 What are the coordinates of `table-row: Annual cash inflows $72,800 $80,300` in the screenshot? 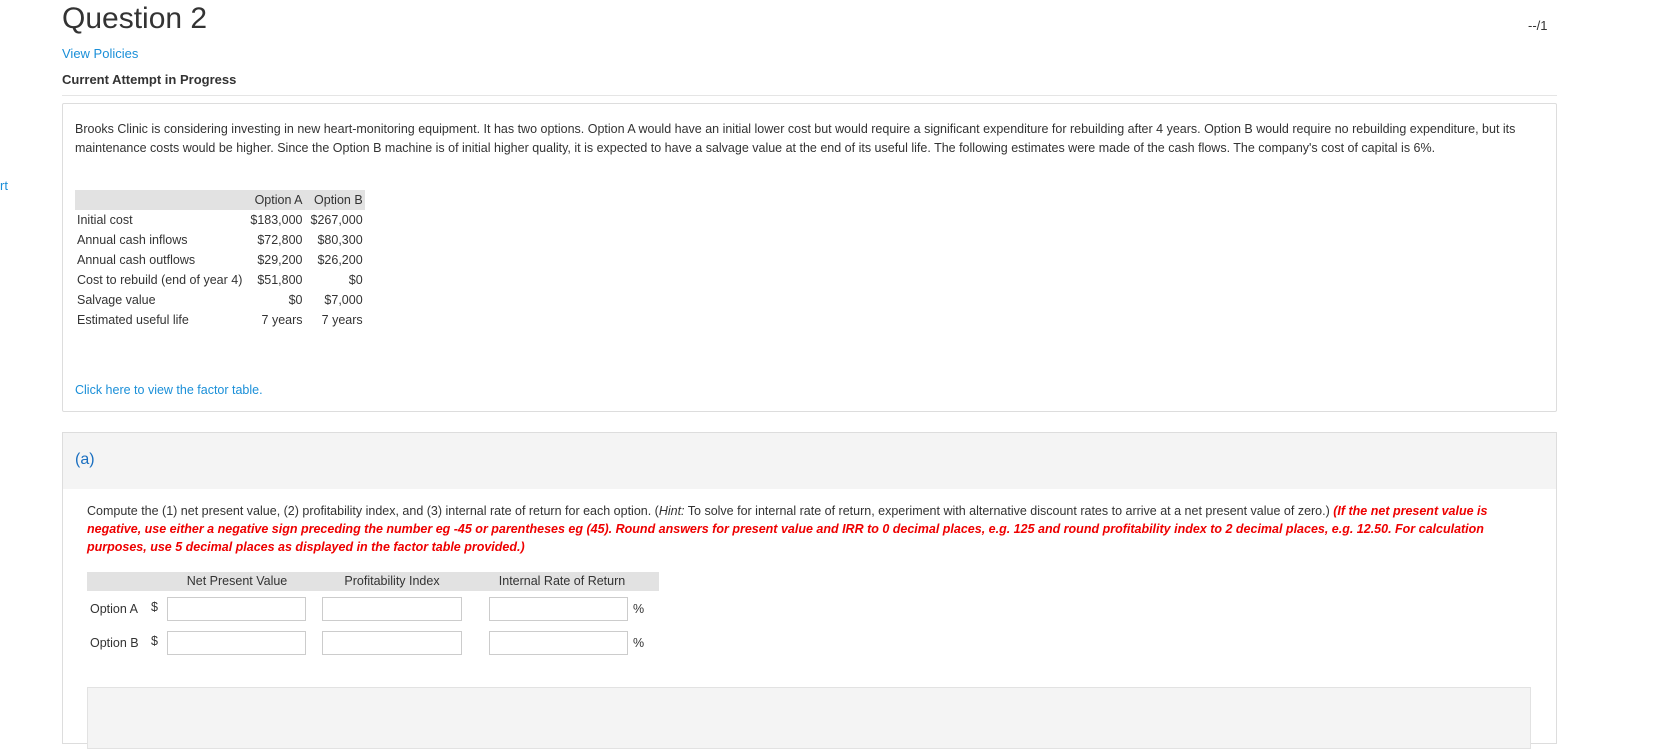 It's located at (220, 240).